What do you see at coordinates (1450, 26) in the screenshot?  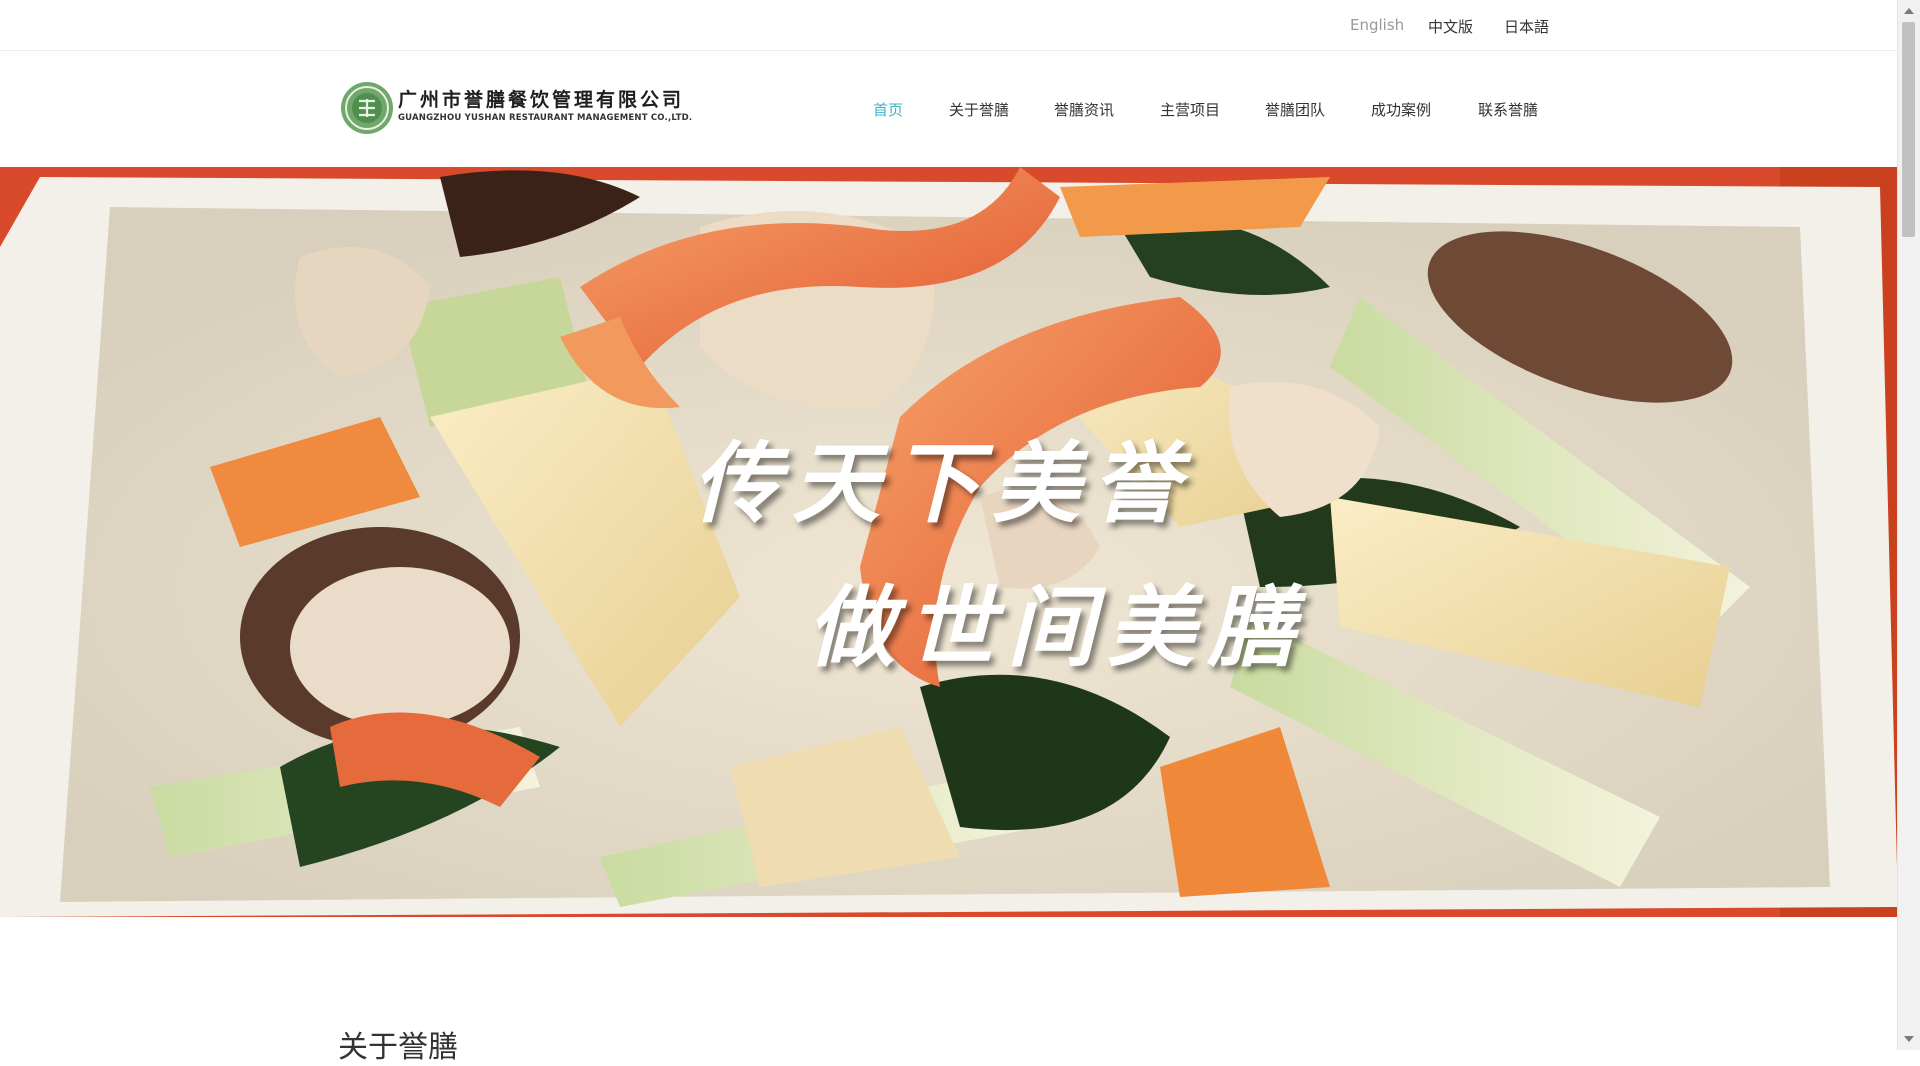 I see `language-chinese-link: 中文版` at bounding box center [1450, 26].